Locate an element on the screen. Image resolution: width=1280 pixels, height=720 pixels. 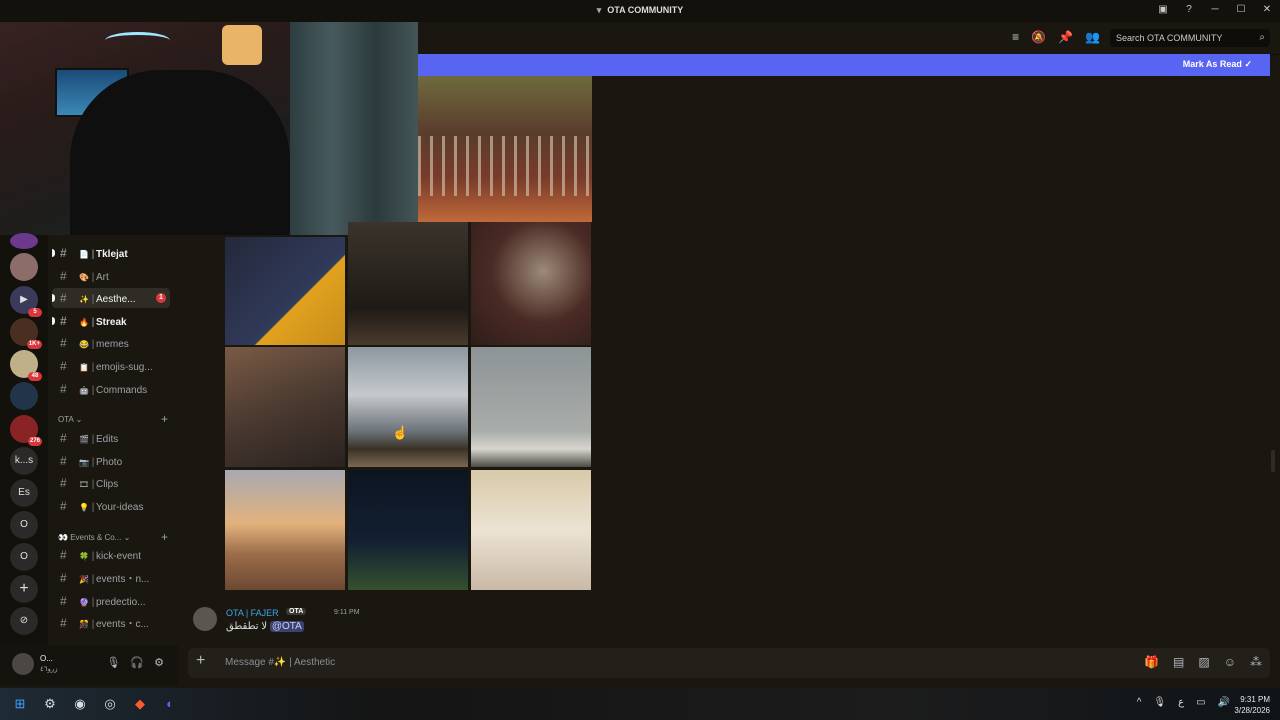
channel-item-active: # ✨ | Aesthe... 1 is located at coordinates (111, 298).